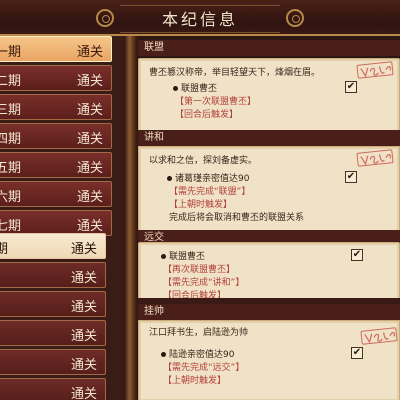 This screenshot has width=400, height=400. I want to click on event-trigger: 【回合后触发】, so click(207, 115).